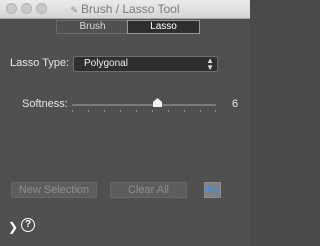  I want to click on lasso-type-select: Polygonal ▲ ▼, so click(145, 64).